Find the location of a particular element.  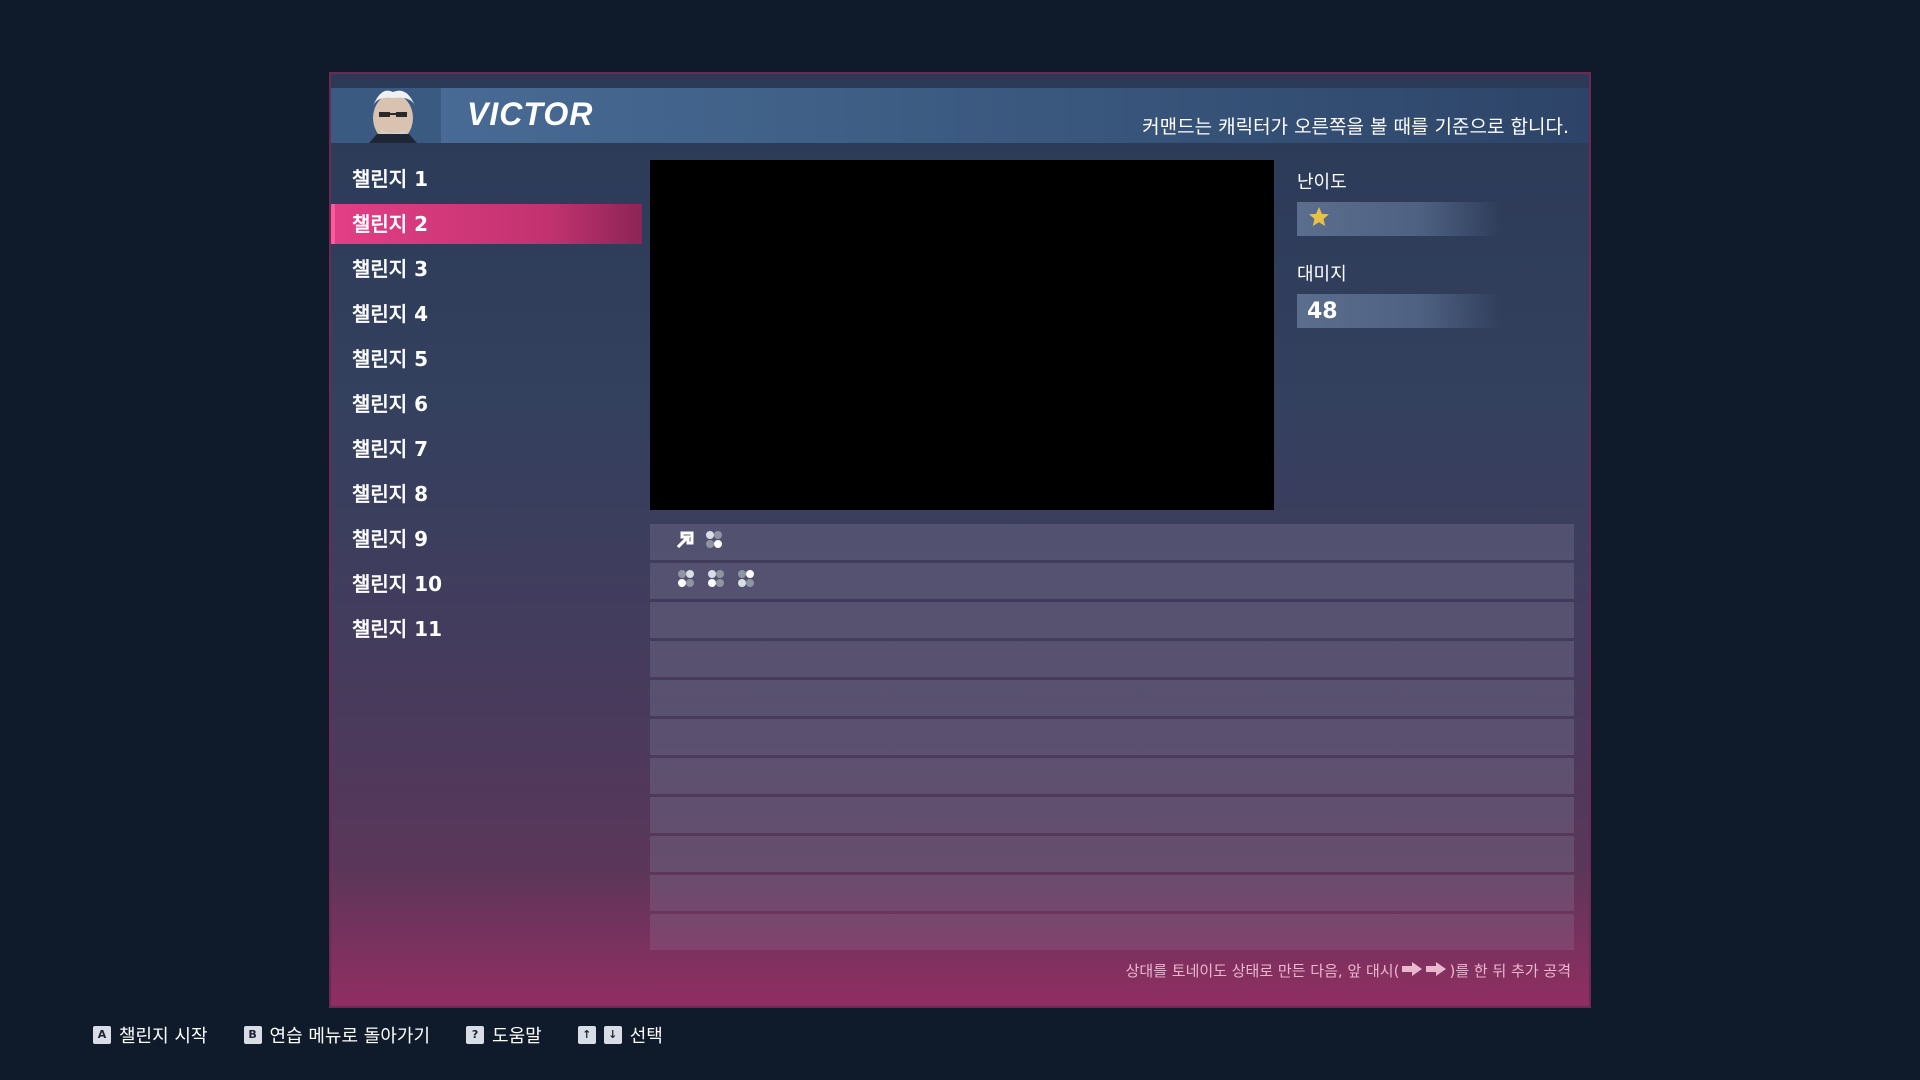

back-to-practice-hint: B 연습 메뉴로 돌아가기 is located at coordinates (337, 1035).